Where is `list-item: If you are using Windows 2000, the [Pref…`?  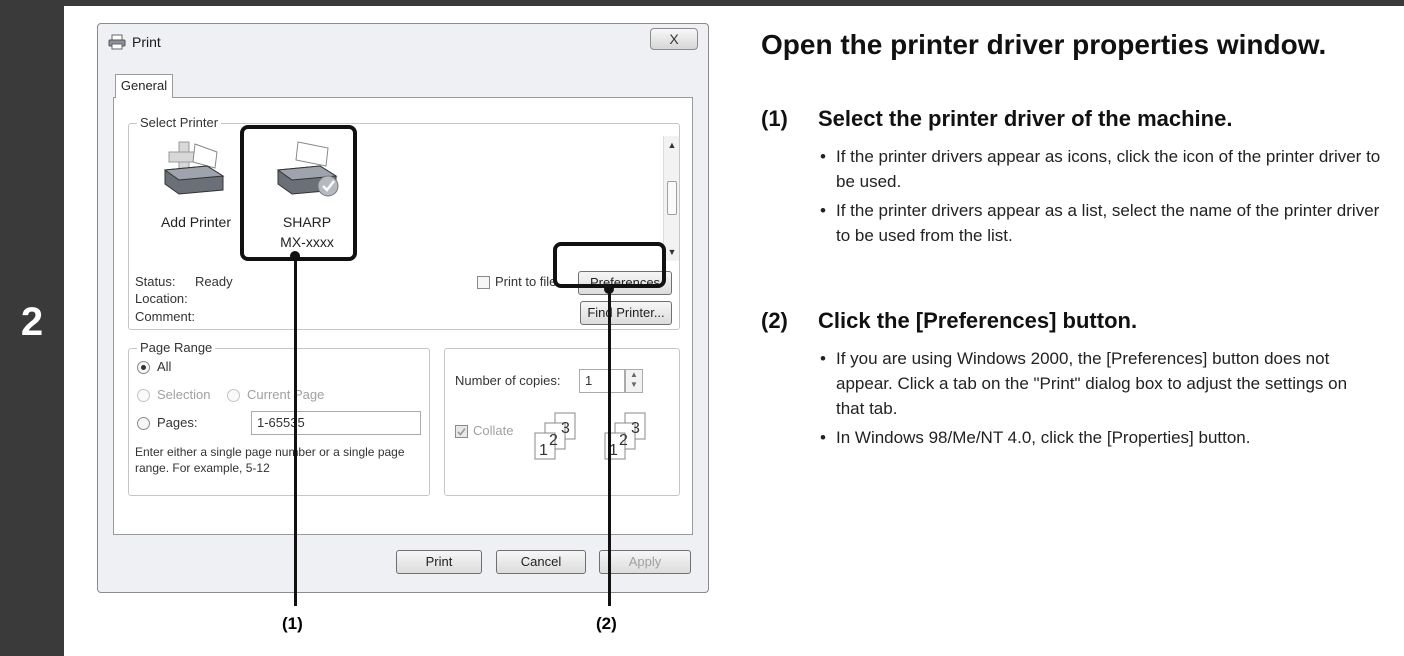 list-item: If you are using Windows 2000, the [Pref… is located at coordinates (1100, 383).